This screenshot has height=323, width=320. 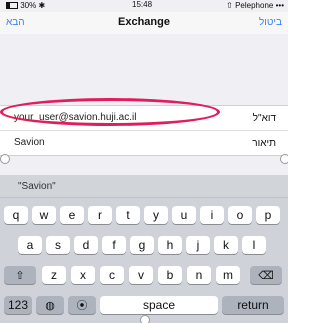 I want to click on selection-handle-top-right, so click(x=284, y=159).